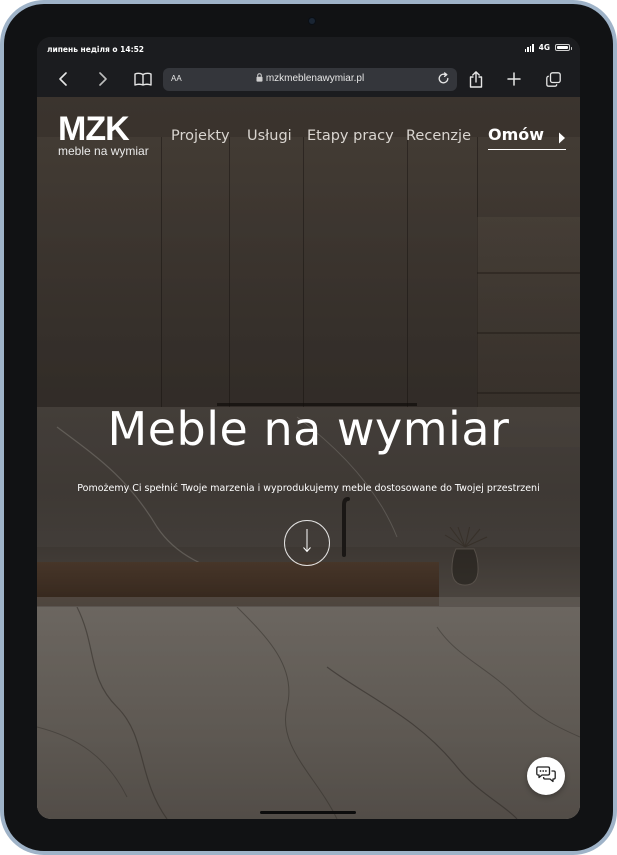 The image size is (617, 855). I want to click on address-bar: AA mzkmeblenawymiar.pl, so click(310, 79).